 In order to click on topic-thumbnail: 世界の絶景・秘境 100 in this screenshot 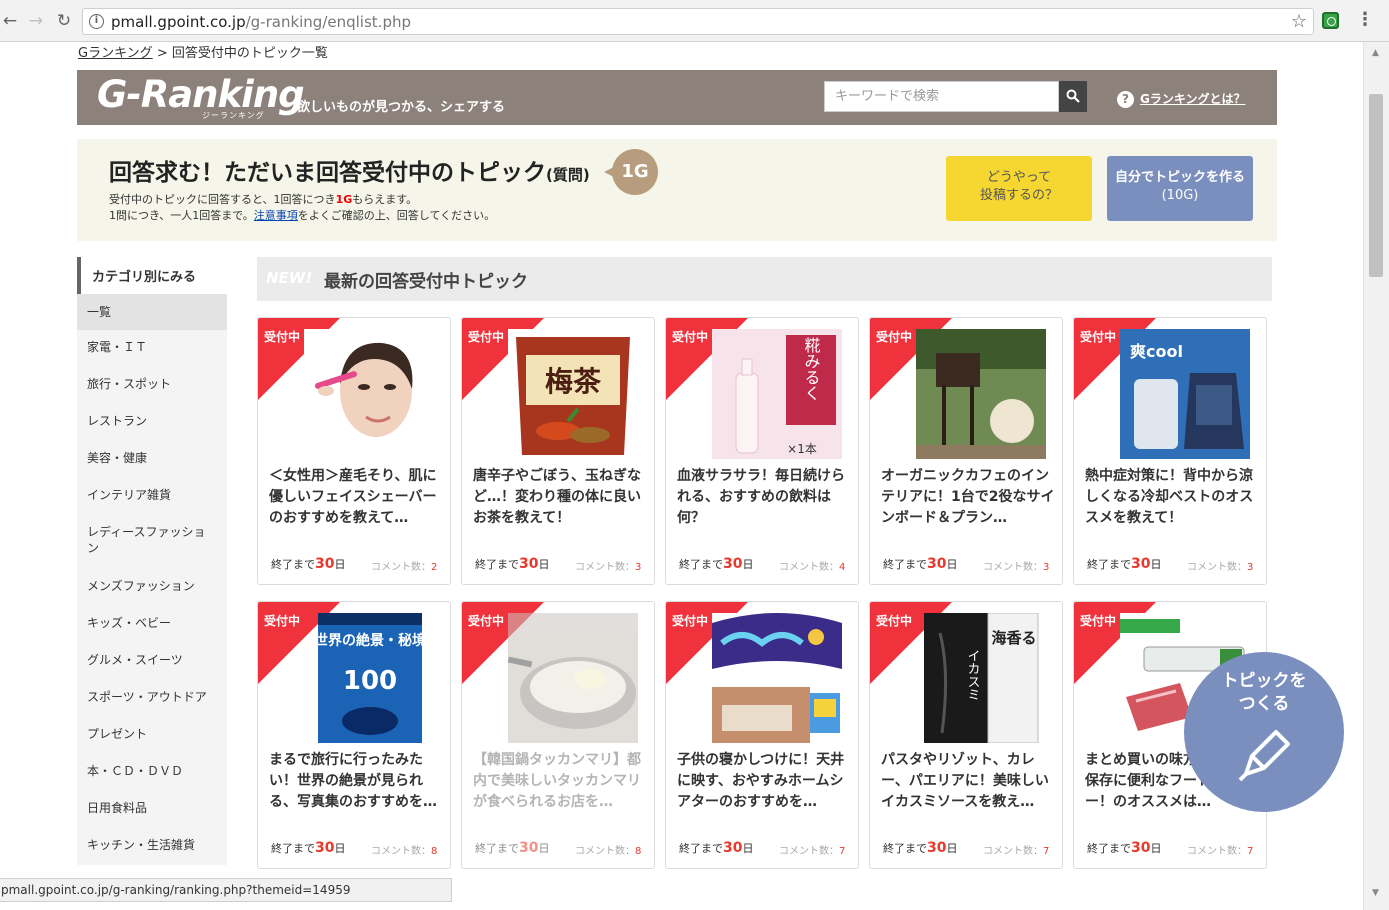, I will do `click(370, 678)`.